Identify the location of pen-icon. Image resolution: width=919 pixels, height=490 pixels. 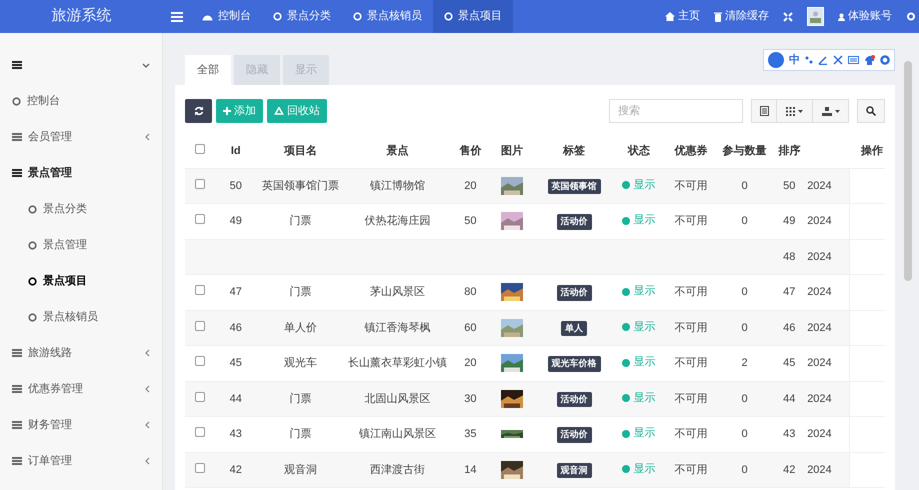
(823, 60).